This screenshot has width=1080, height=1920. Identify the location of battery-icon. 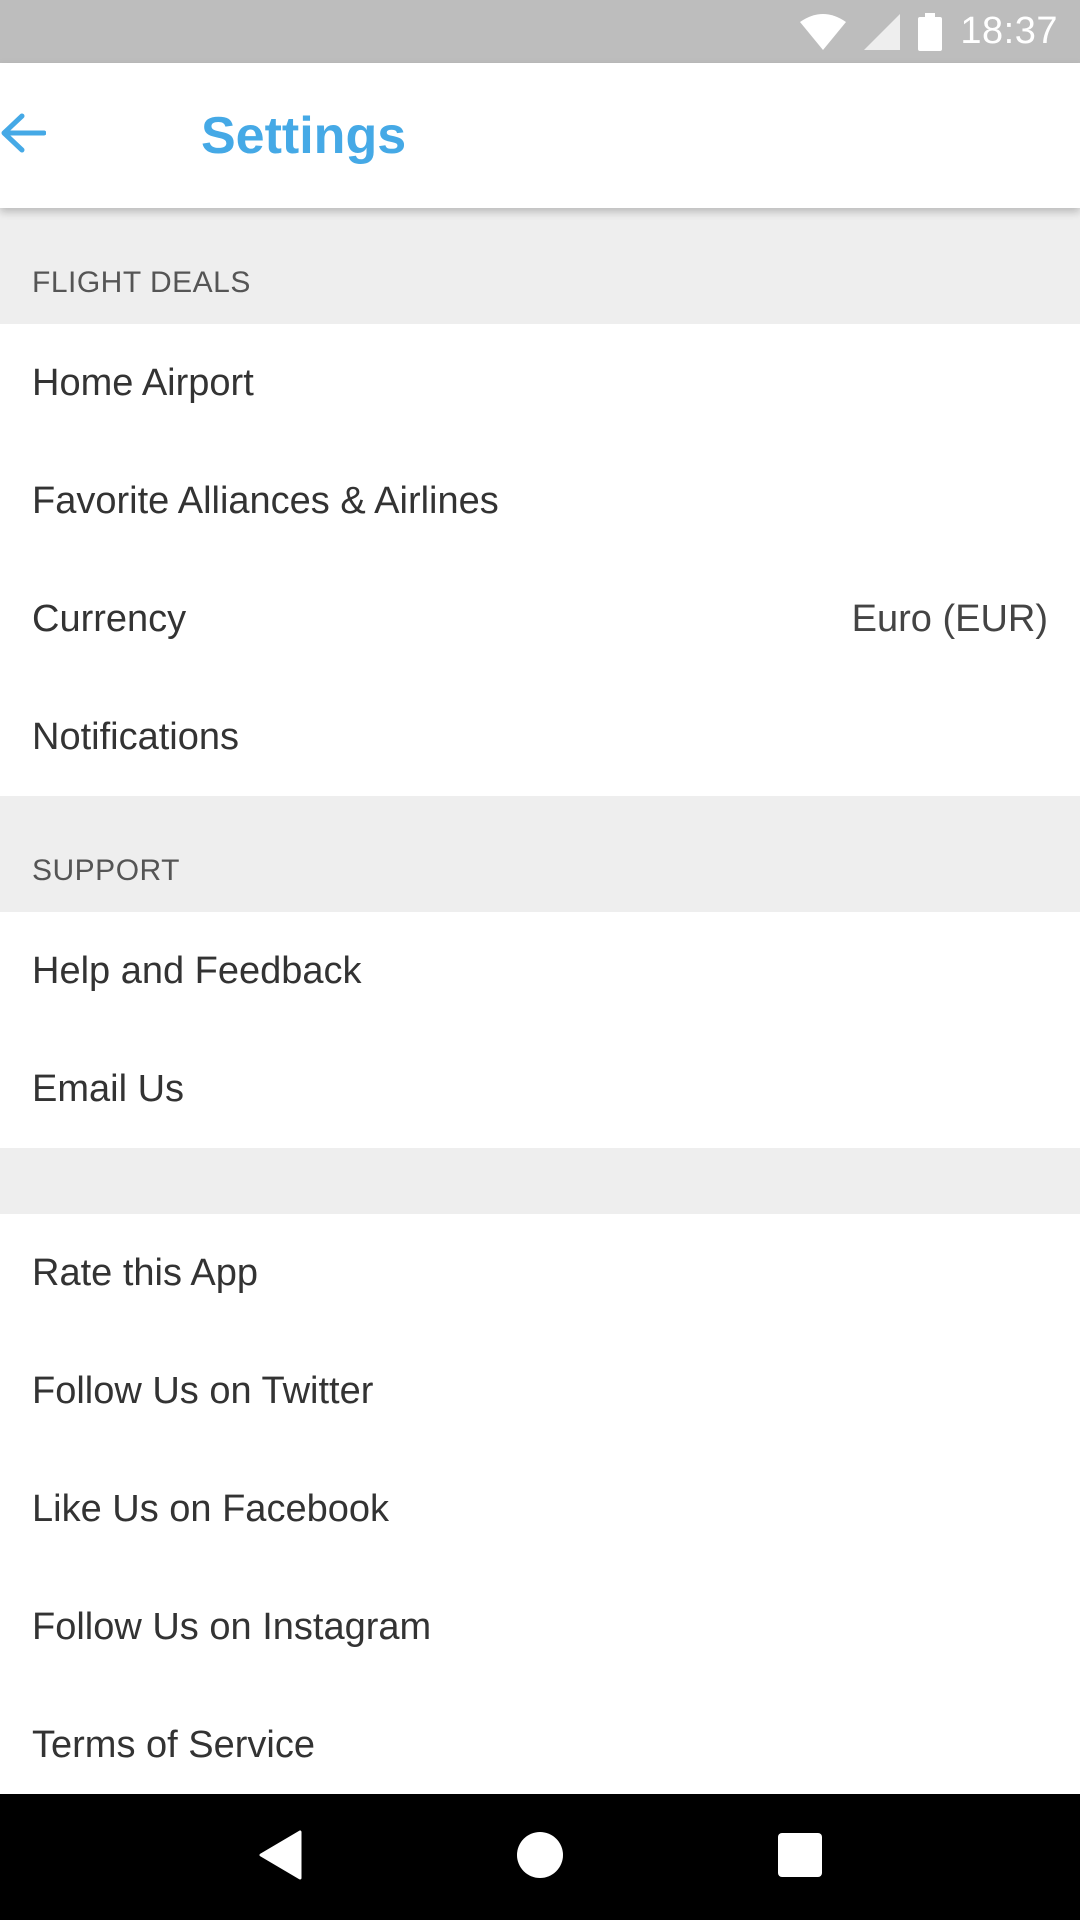
(930, 31).